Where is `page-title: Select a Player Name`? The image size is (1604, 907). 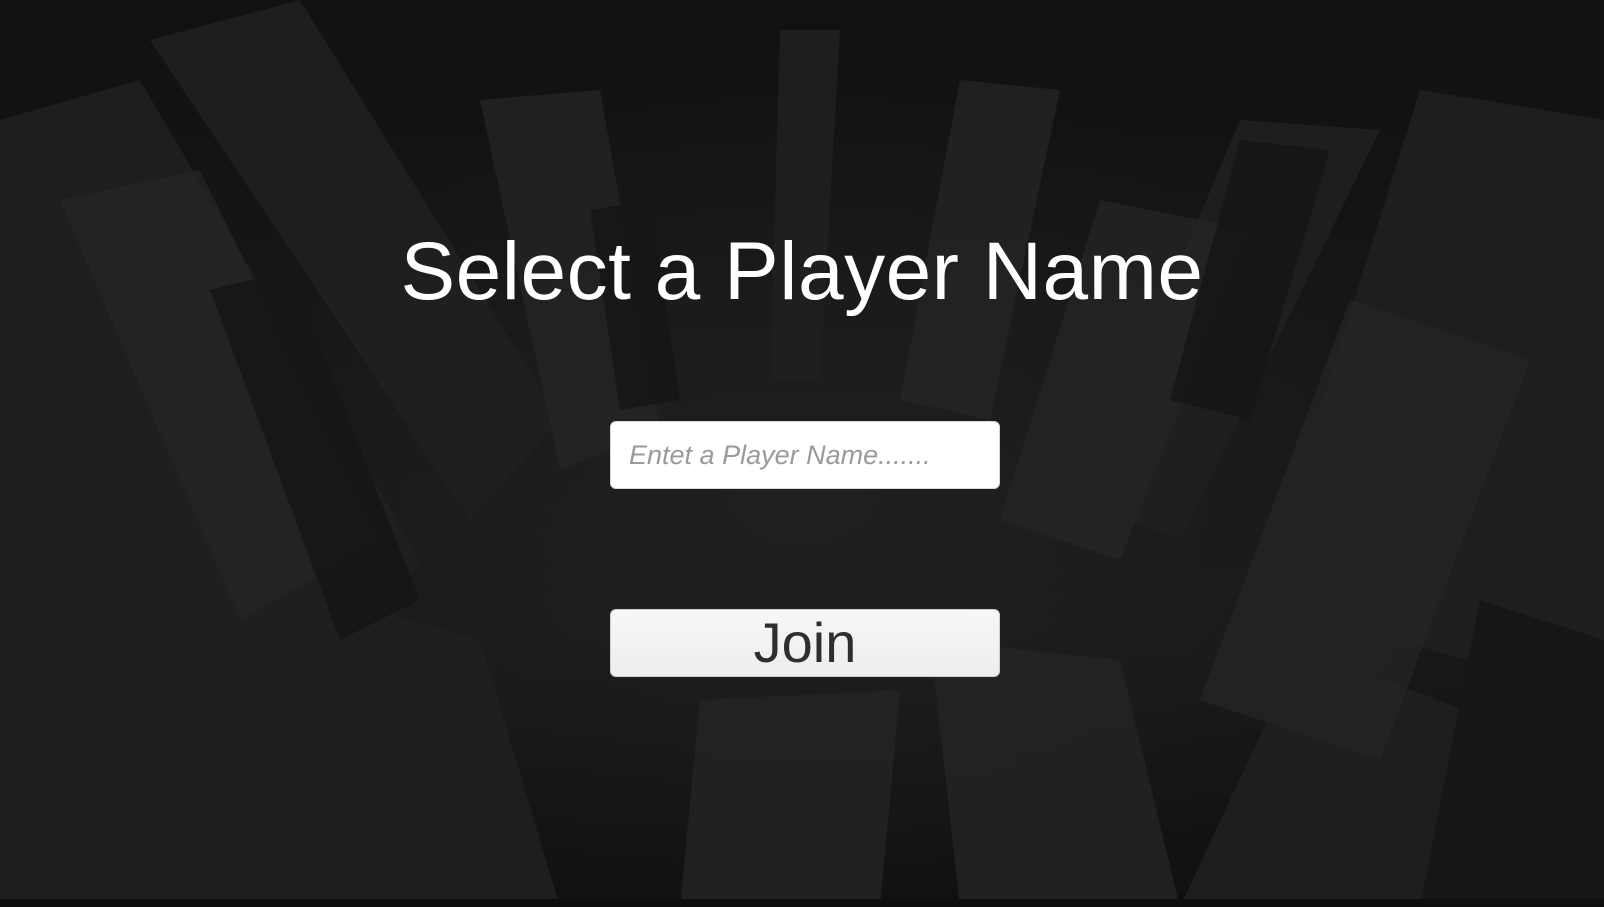 page-title: Select a Player Name is located at coordinates (802, 271).